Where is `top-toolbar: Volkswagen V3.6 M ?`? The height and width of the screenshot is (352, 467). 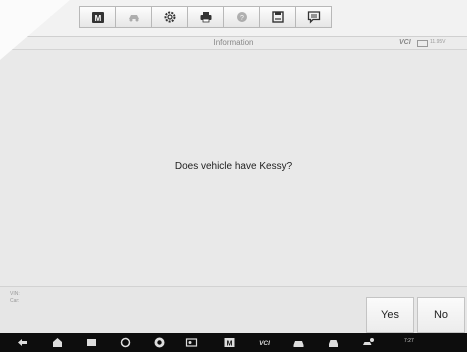
top-toolbar: Volkswagen V3.6 M ? is located at coordinates (233, 18).